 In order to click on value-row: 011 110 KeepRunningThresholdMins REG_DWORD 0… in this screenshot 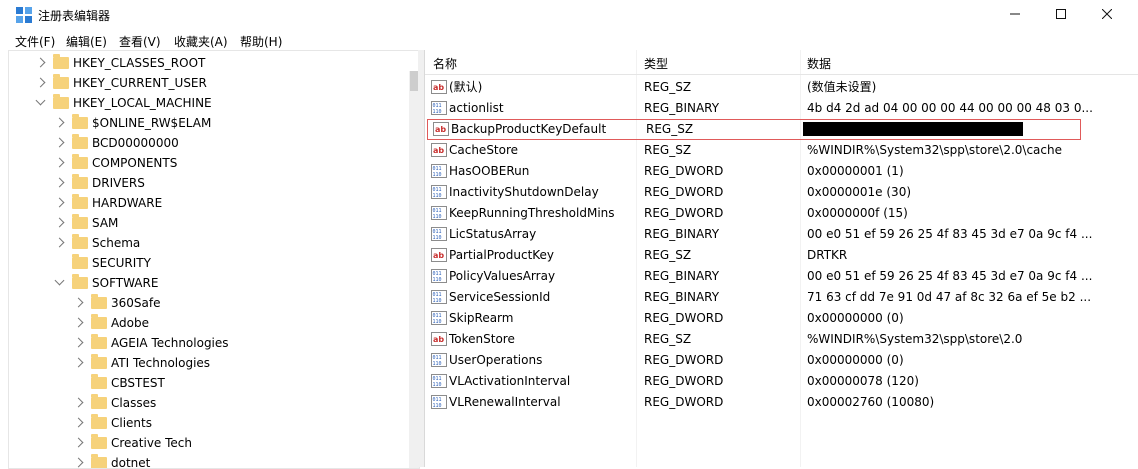, I will do `click(781, 213)`.